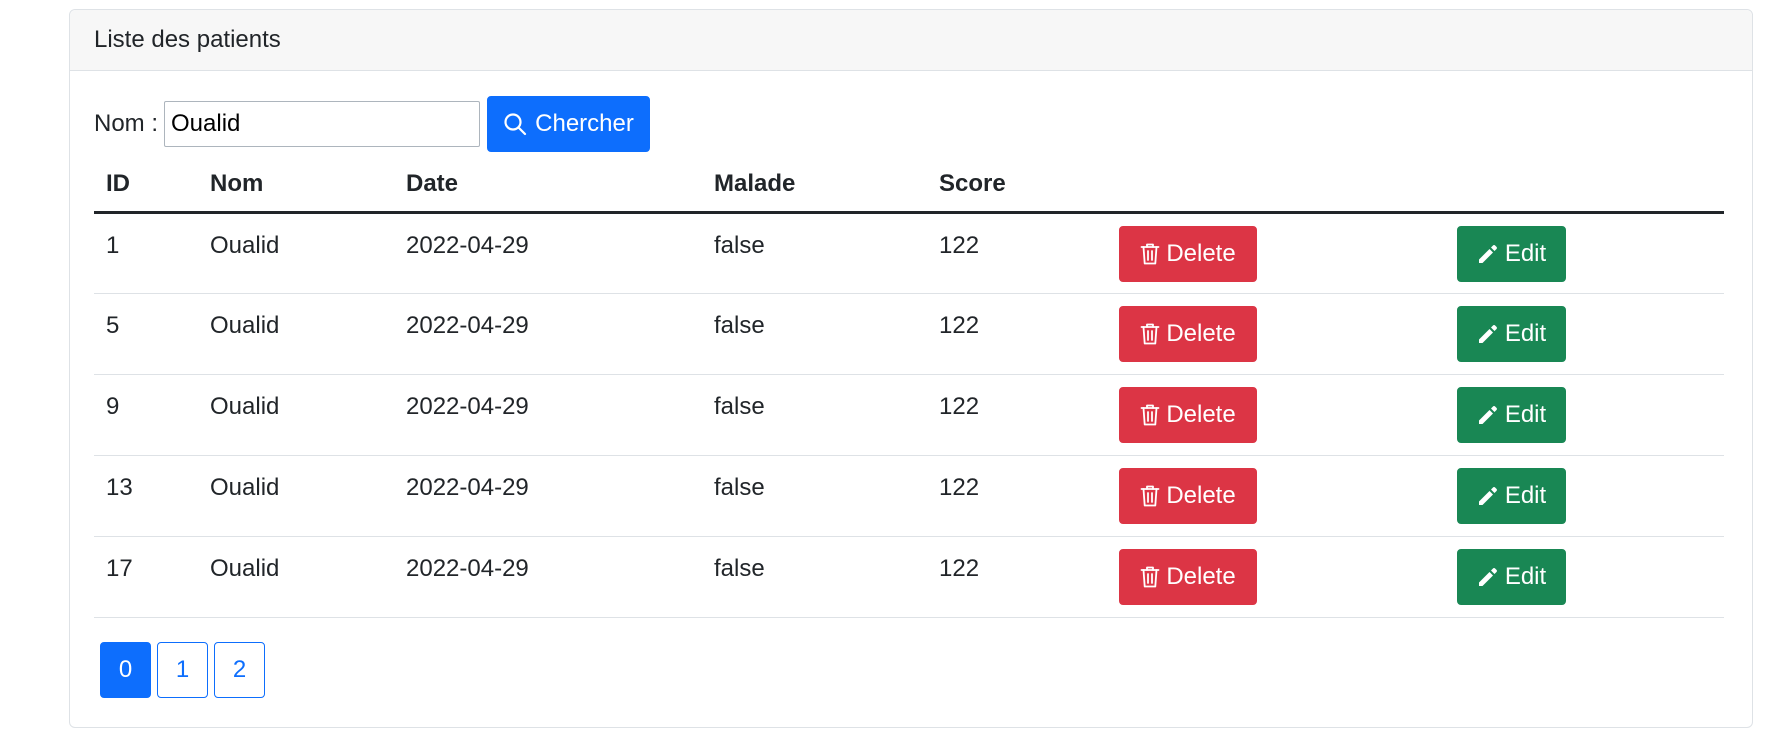 This screenshot has height=752, width=1782. Describe the element at coordinates (914, 669) in the screenshot. I see `pagination: 012` at that location.